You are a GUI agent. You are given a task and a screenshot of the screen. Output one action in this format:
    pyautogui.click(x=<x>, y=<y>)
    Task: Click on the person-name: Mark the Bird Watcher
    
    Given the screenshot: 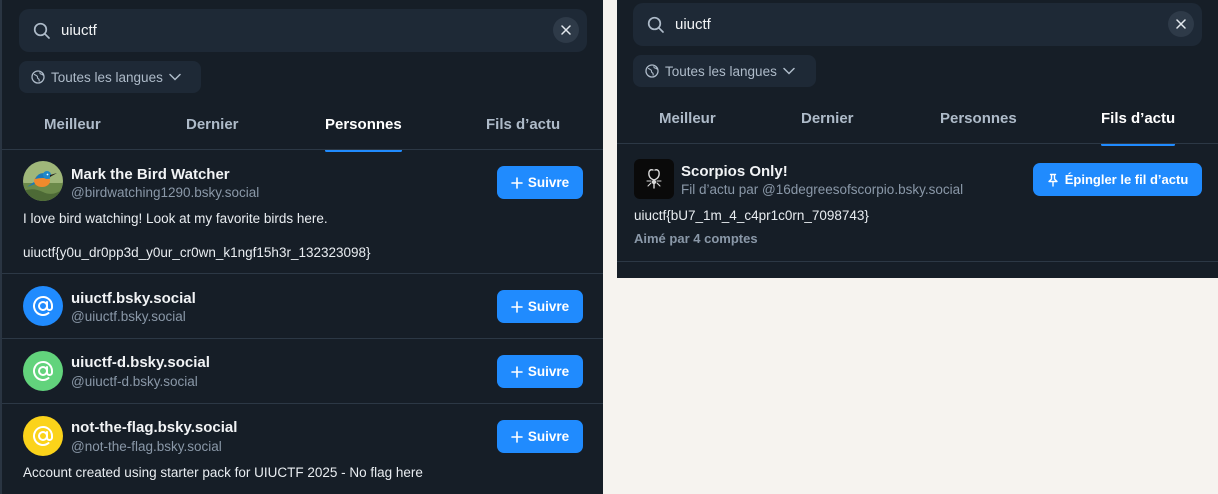 What is the action you would take?
    pyautogui.click(x=150, y=174)
    